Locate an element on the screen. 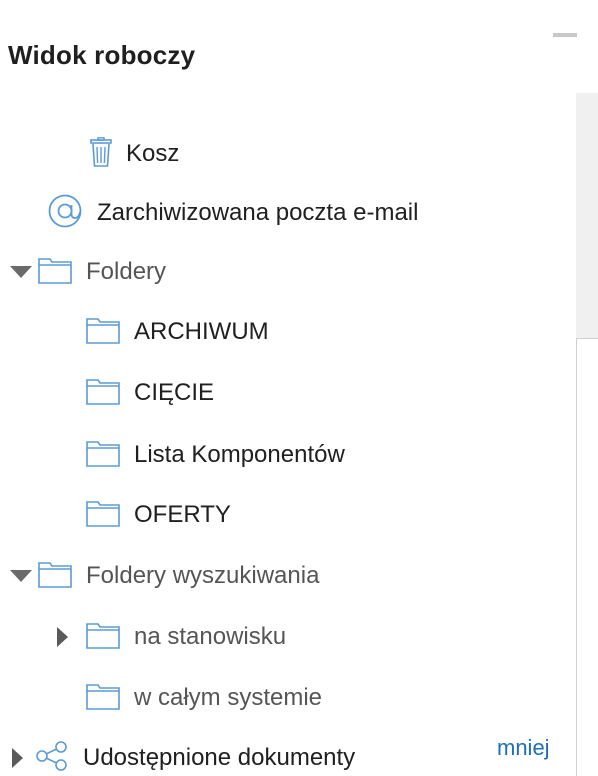  tree-item-na-stanowisku: na stanowisku is located at coordinates (171, 637).